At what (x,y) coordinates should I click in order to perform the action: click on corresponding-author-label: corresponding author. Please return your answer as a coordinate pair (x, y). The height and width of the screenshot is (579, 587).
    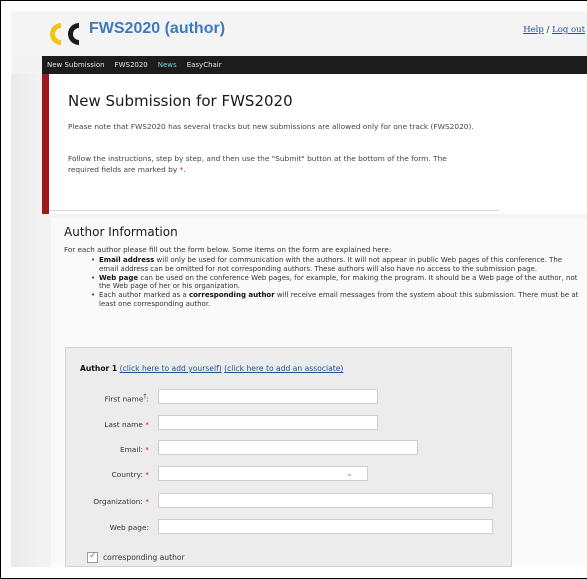
    Looking at the image, I should click on (144, 557).